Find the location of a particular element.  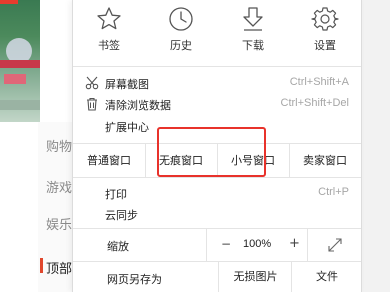

save-page-label: 网页另存为 is located at coordinates (134, 279).